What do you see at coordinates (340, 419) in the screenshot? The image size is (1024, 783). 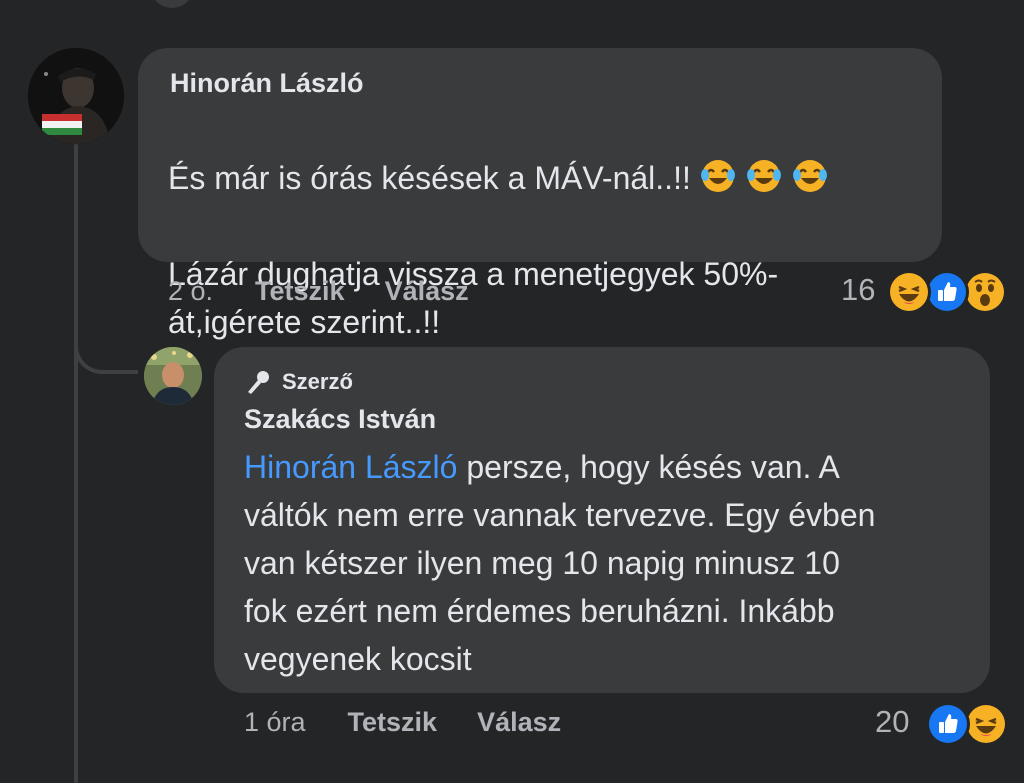 I see `comment-author-name: Szakács István` at bounding box center [340, 419].